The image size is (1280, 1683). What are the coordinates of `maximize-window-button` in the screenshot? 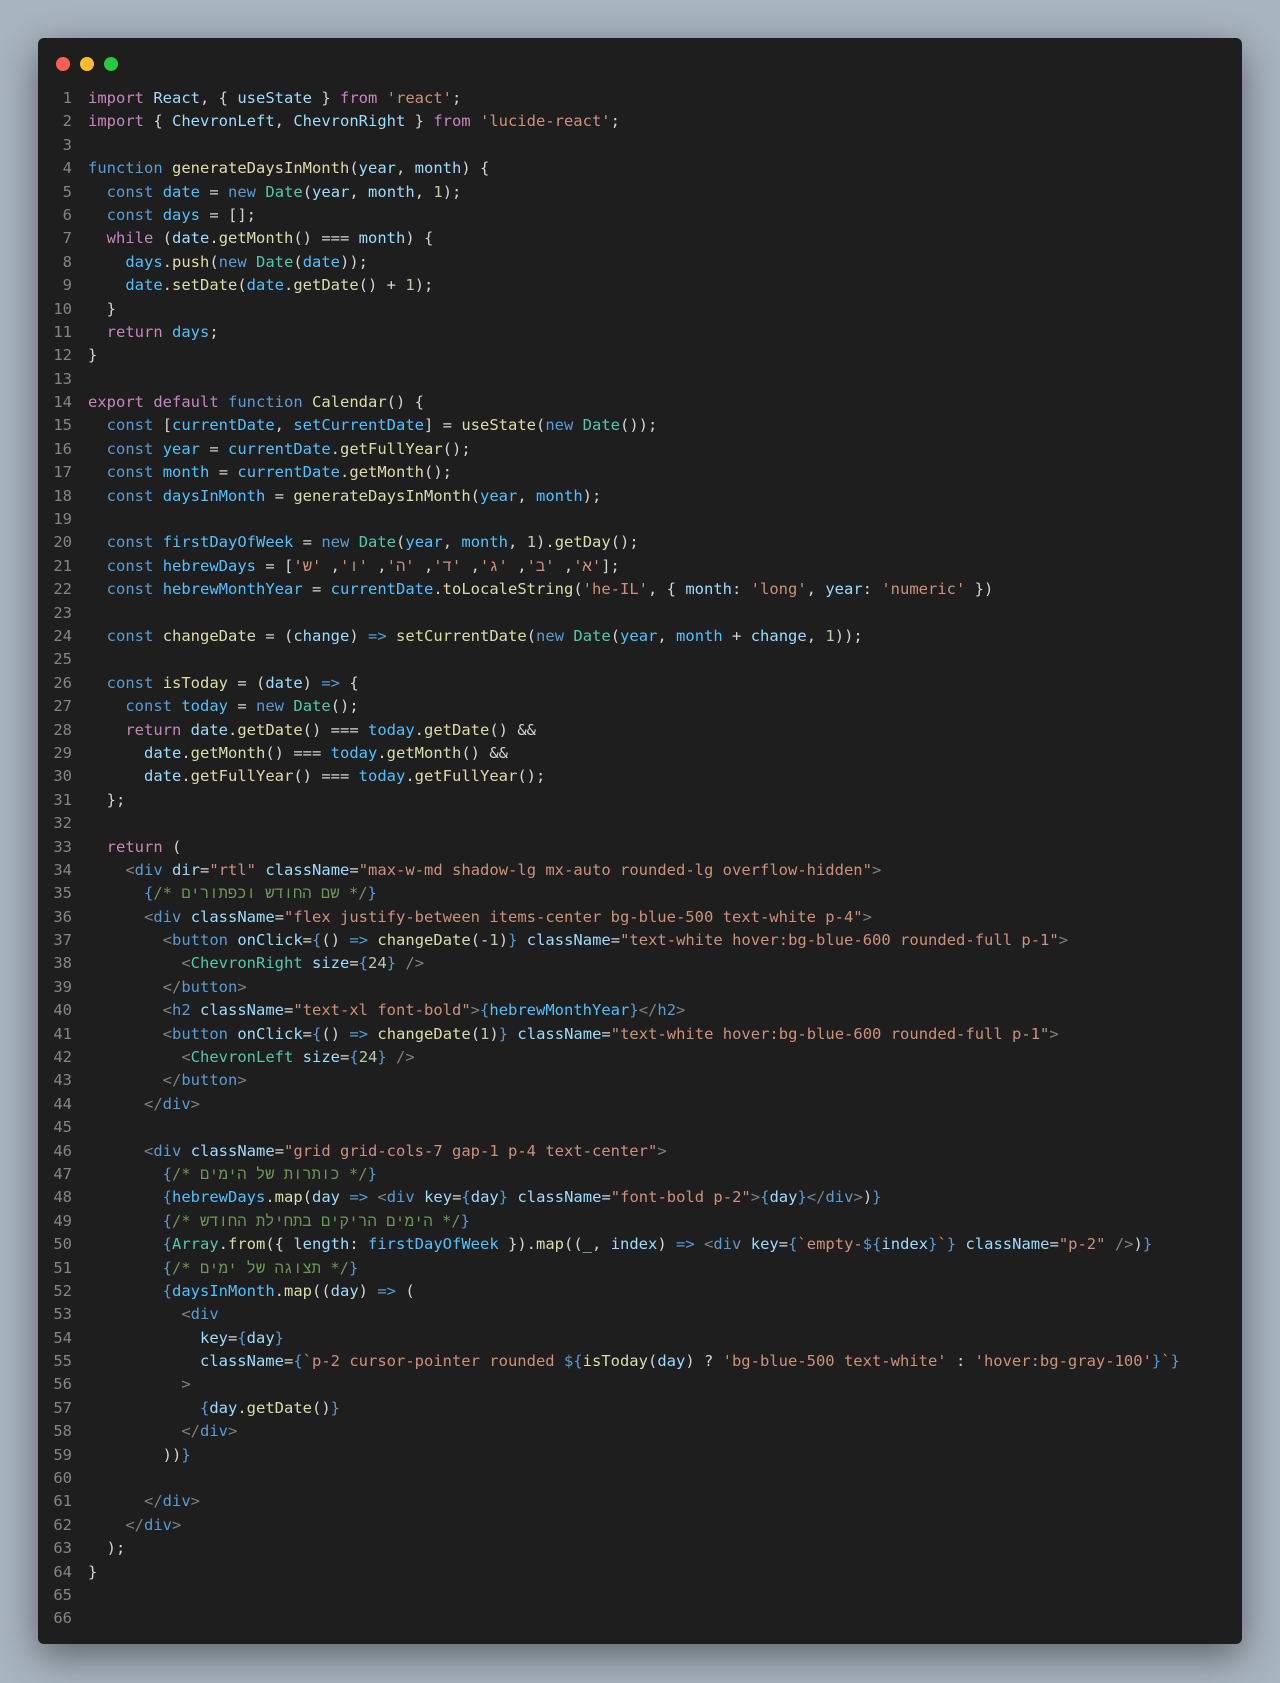 It's located at (111, 64).